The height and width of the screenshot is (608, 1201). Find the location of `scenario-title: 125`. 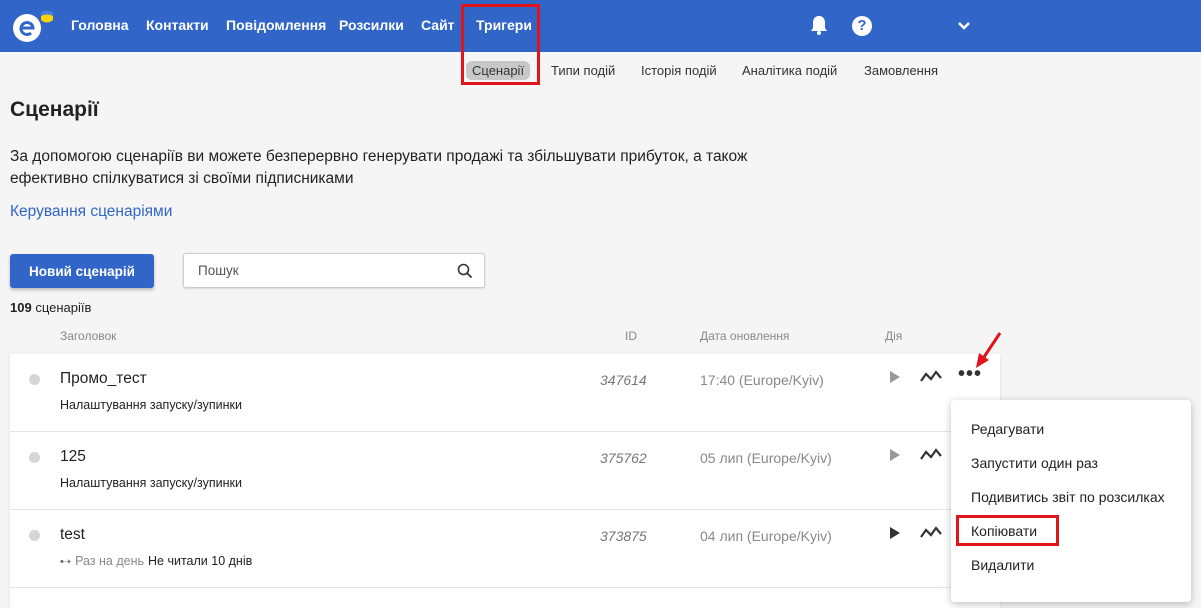

scenario-title: 125 is located at coordinates (73, 457).